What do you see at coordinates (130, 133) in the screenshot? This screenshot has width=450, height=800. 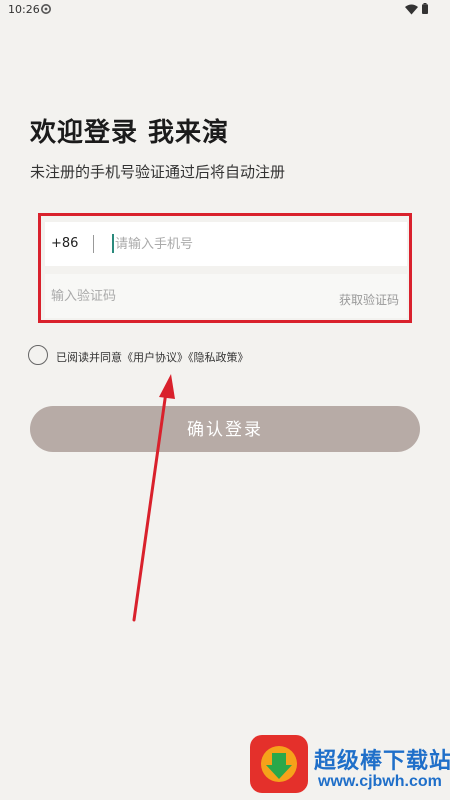 I see `page-title: 欢迎登录 我来演` at bounding box center [130, 133].